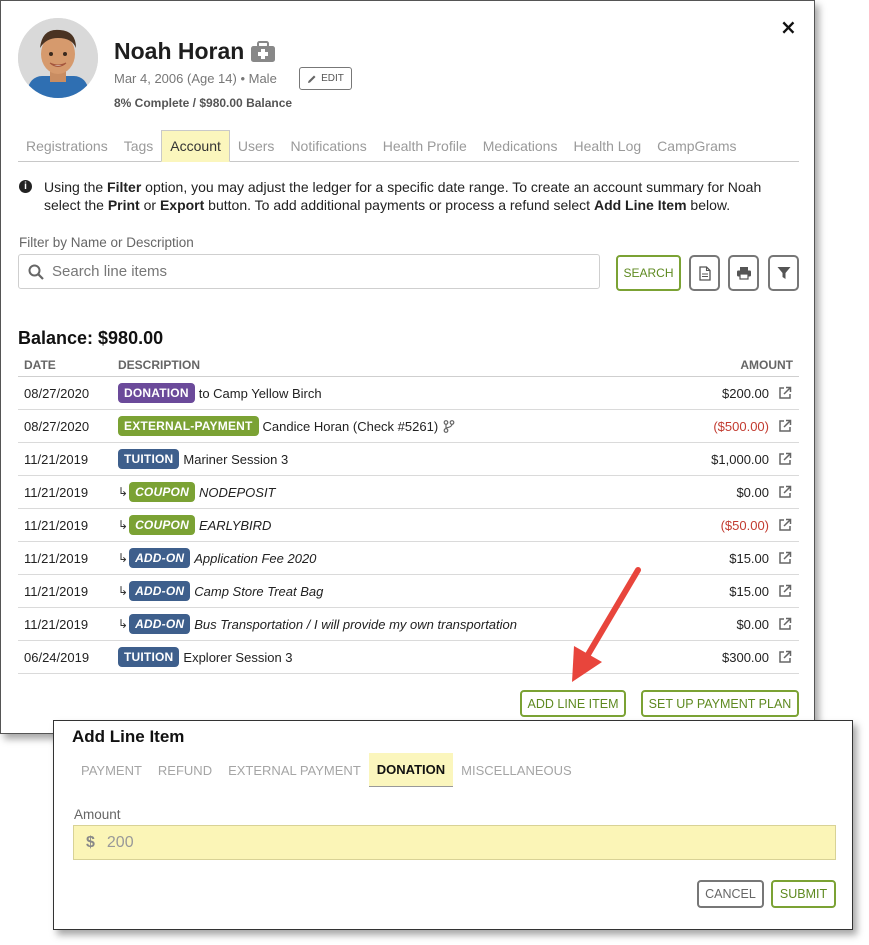 The width and height of the screenshot is (869, 945). I want to click on description-text: to Camp Yellow Birch, so click(260, 393).